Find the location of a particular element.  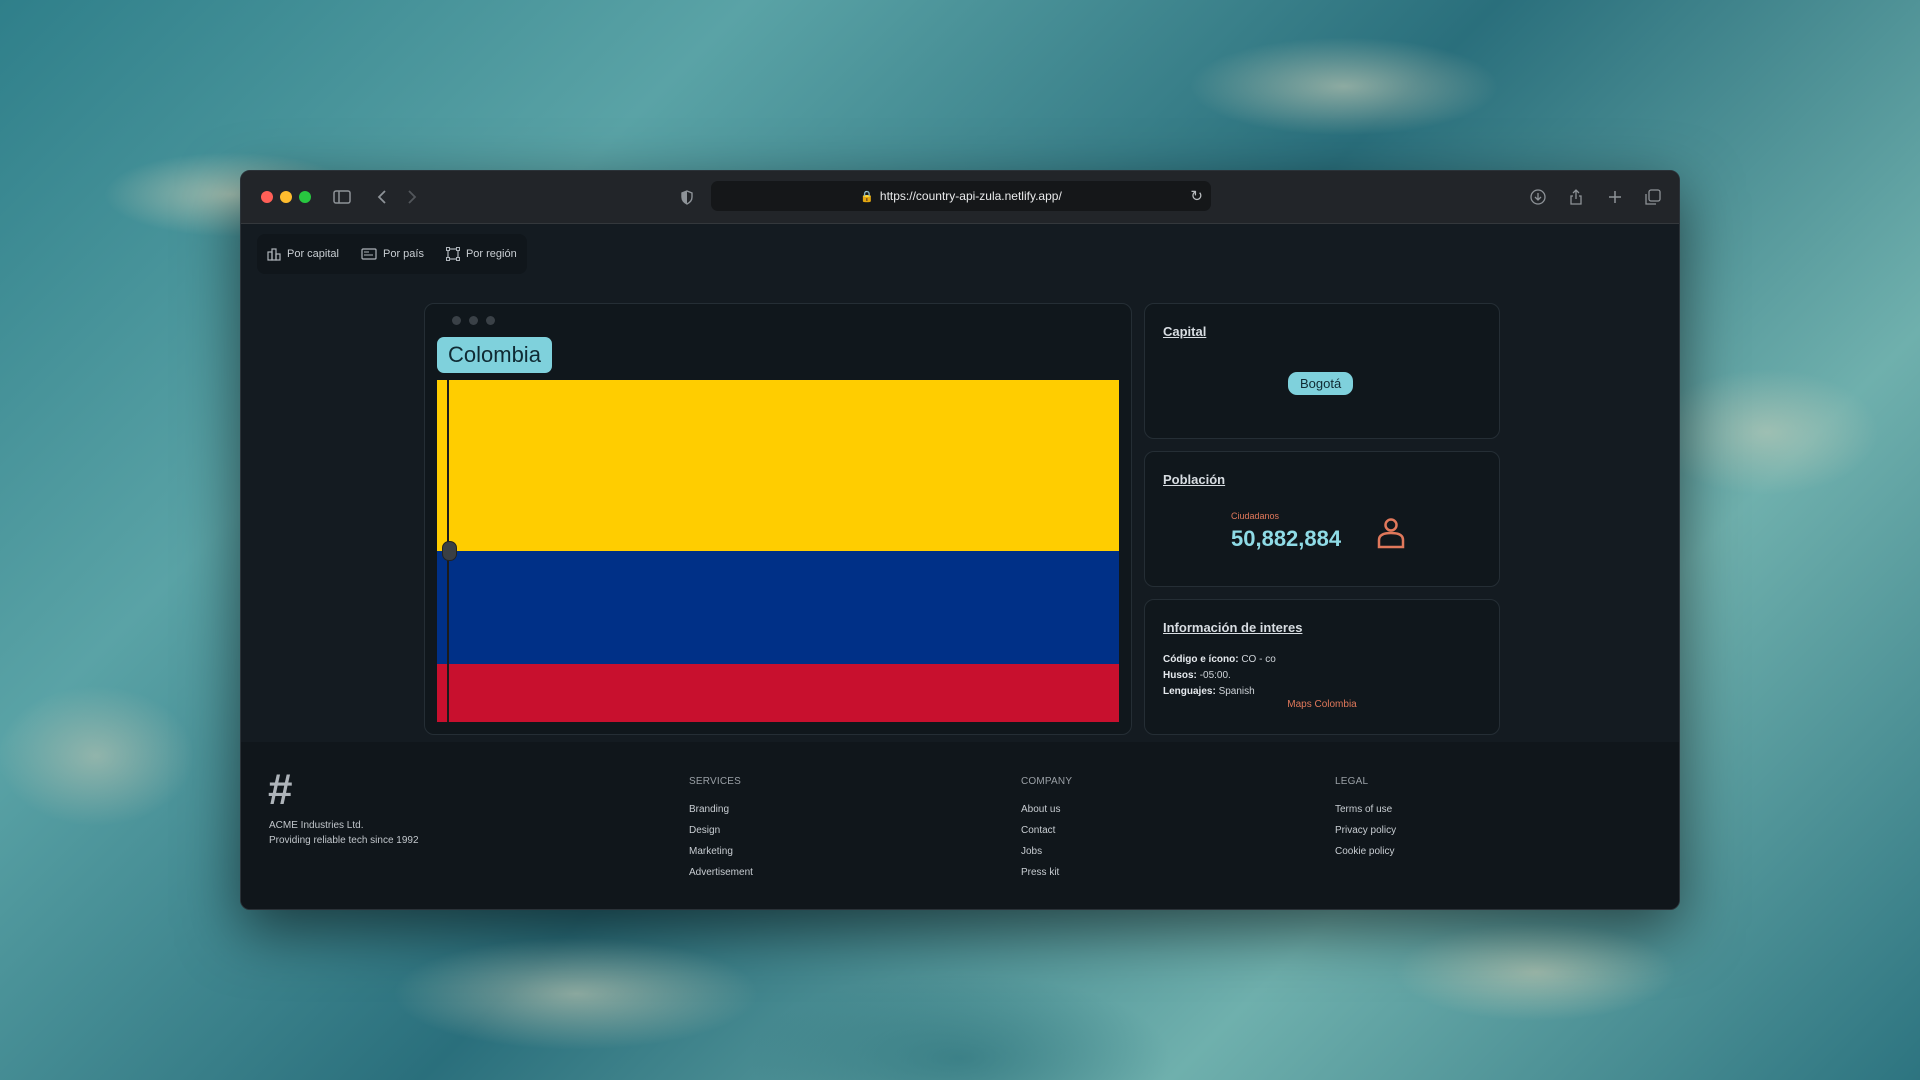

flag-stripe-red is located at coordinates (778, 692).